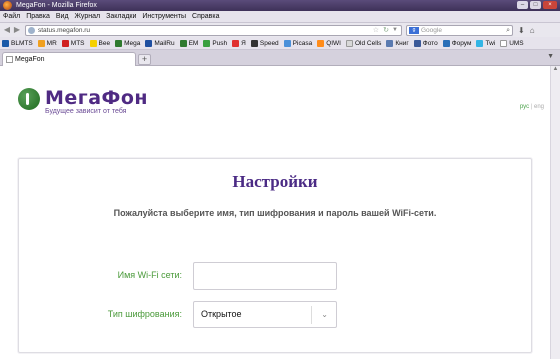  Describe the element at coordinates (555, 70) in the screenshot. I see `scroll-up-icon: ▲` at that location.